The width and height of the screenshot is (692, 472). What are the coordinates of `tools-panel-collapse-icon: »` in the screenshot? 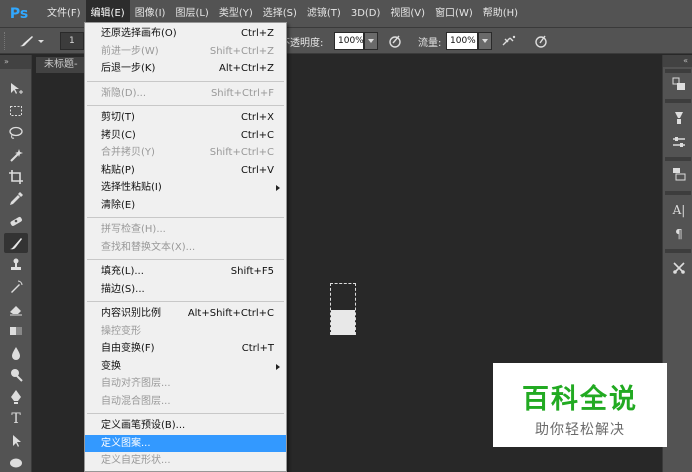 It's located at (15, 62).